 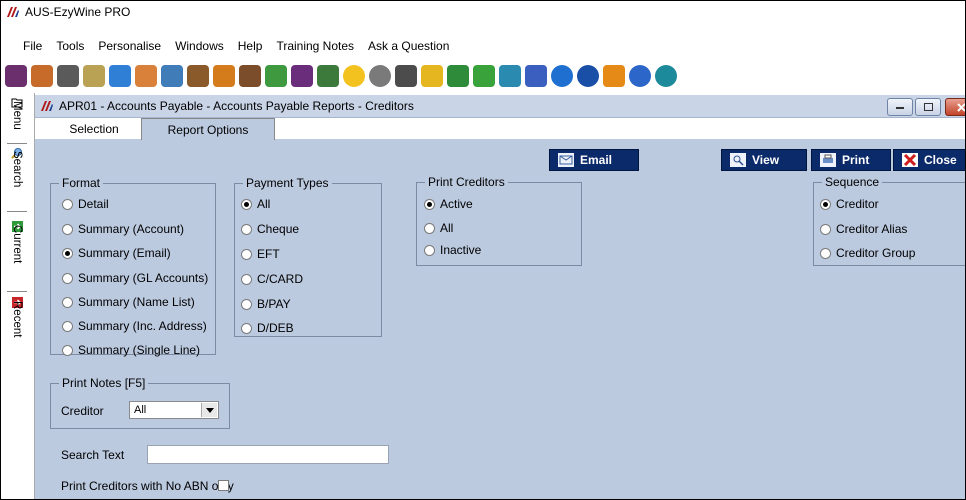 What do you see at coordinates (315, 46) in the screenshot?
I see `menu-training-notes: Training Notes` at bounding box center [315, 46].